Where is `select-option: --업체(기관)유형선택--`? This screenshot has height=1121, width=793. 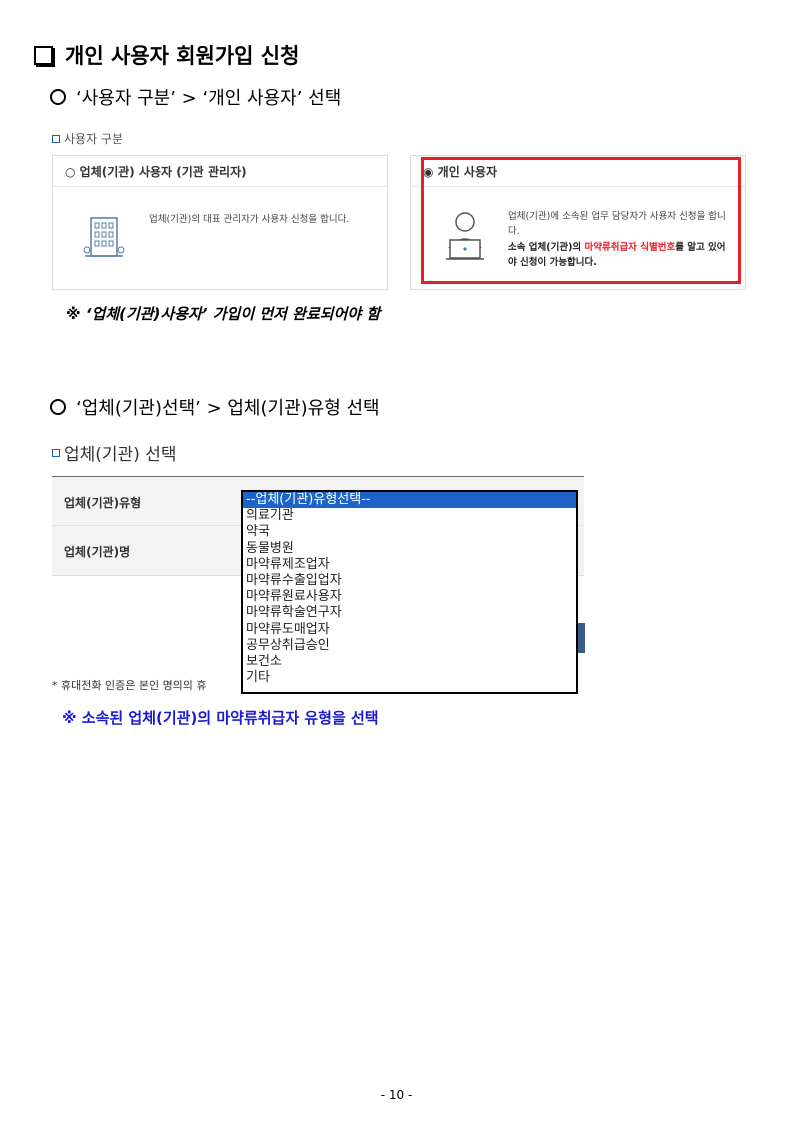 select-option: --업체(기관)유형선택-- is located at coordinates (409, 500).